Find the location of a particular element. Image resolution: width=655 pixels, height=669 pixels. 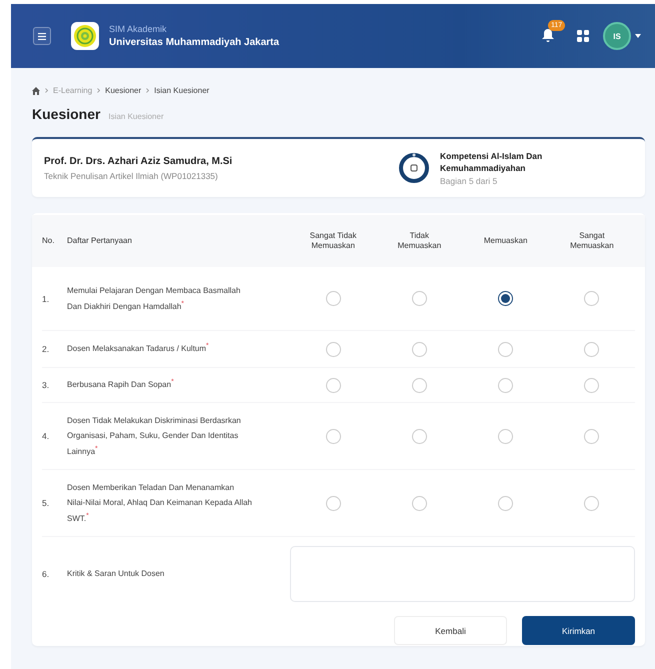

submit-button: Kirimkan is located at coordinates (578, 630).